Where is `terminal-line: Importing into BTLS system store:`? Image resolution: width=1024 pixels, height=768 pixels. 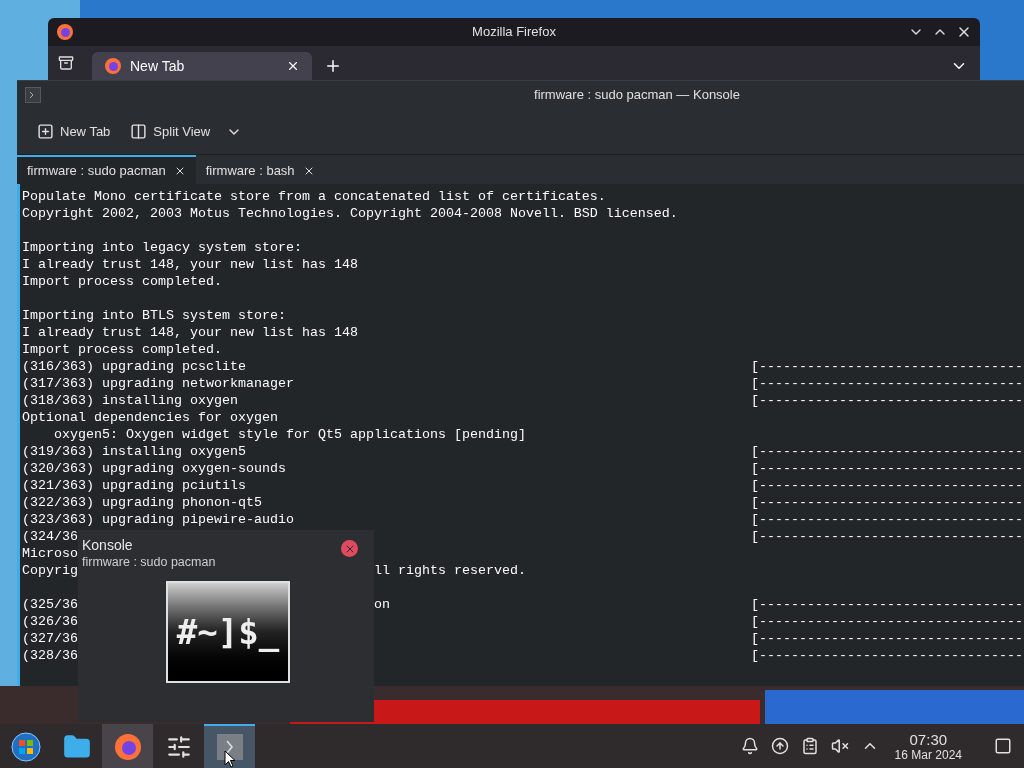 terminal-line: Importing into BTLS system store: is located at coordinates (154, 315).